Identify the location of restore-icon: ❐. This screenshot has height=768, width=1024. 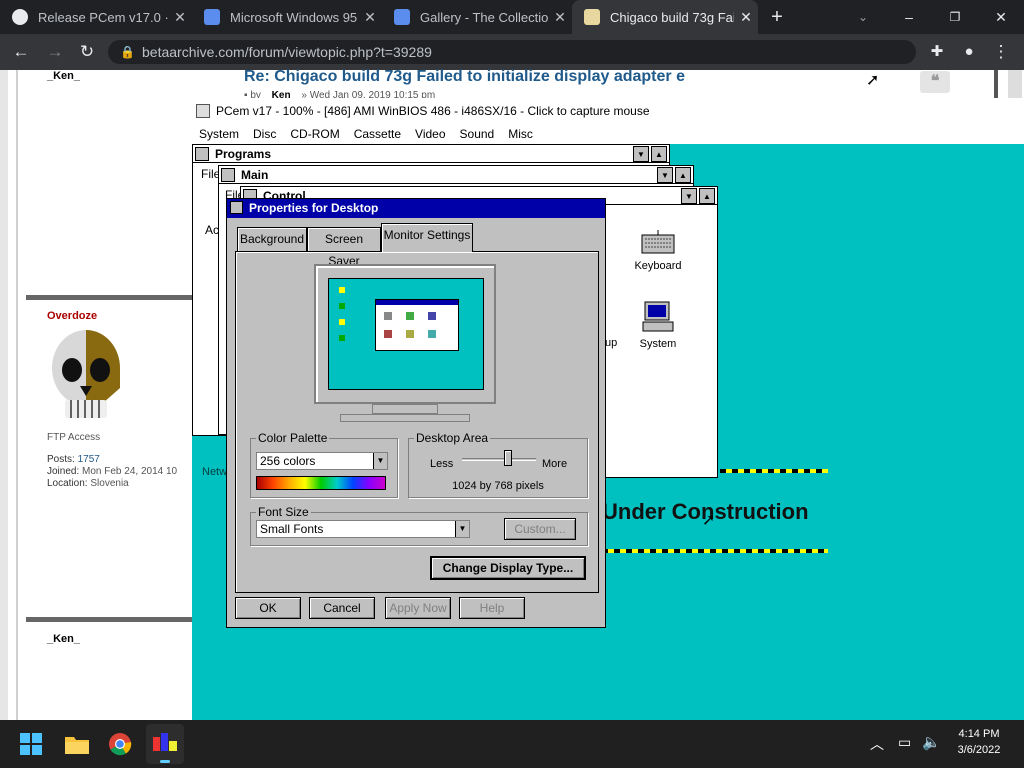
(955, 17).